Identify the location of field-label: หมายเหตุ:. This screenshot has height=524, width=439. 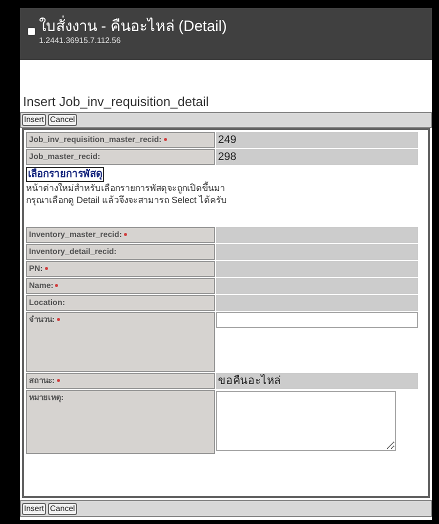
(46, 398).